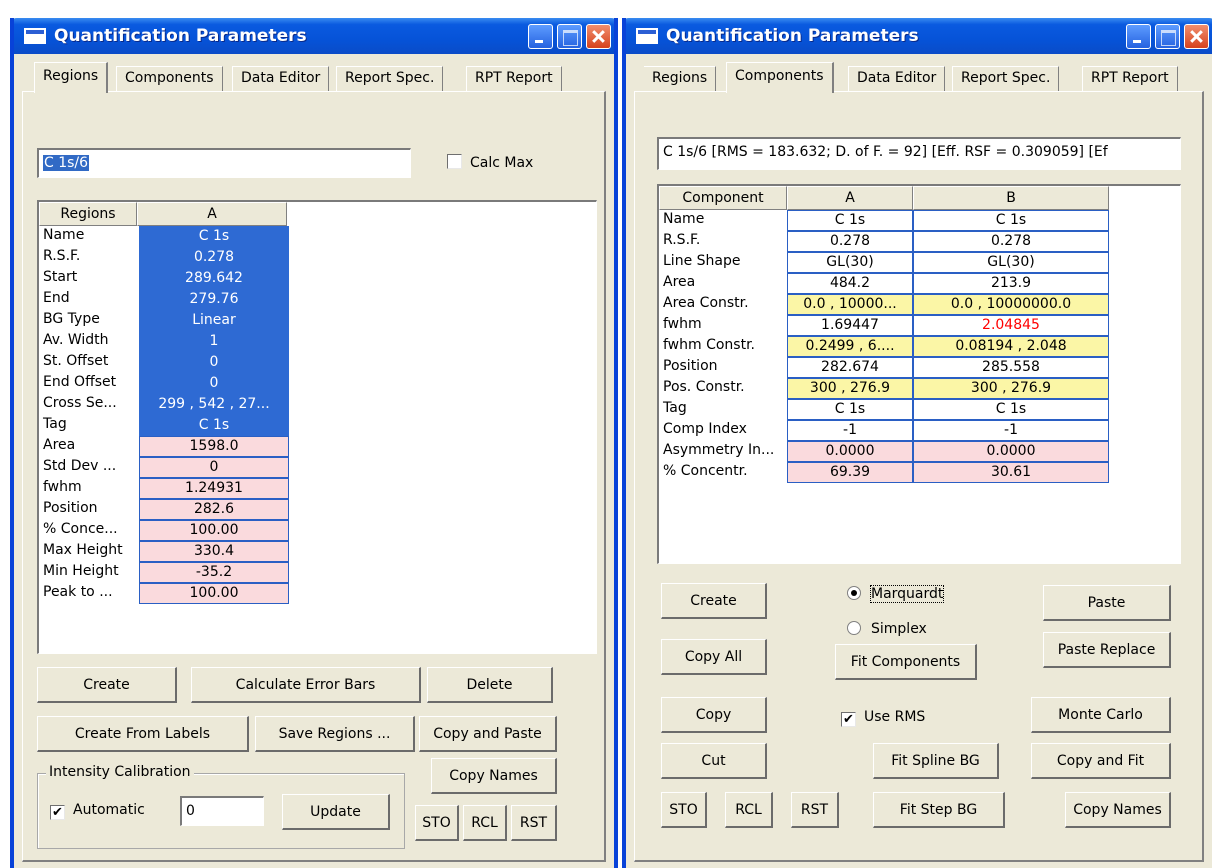 The image size is (1212, 868). I want to click on paste-button: Paste, so click(1107, 603).